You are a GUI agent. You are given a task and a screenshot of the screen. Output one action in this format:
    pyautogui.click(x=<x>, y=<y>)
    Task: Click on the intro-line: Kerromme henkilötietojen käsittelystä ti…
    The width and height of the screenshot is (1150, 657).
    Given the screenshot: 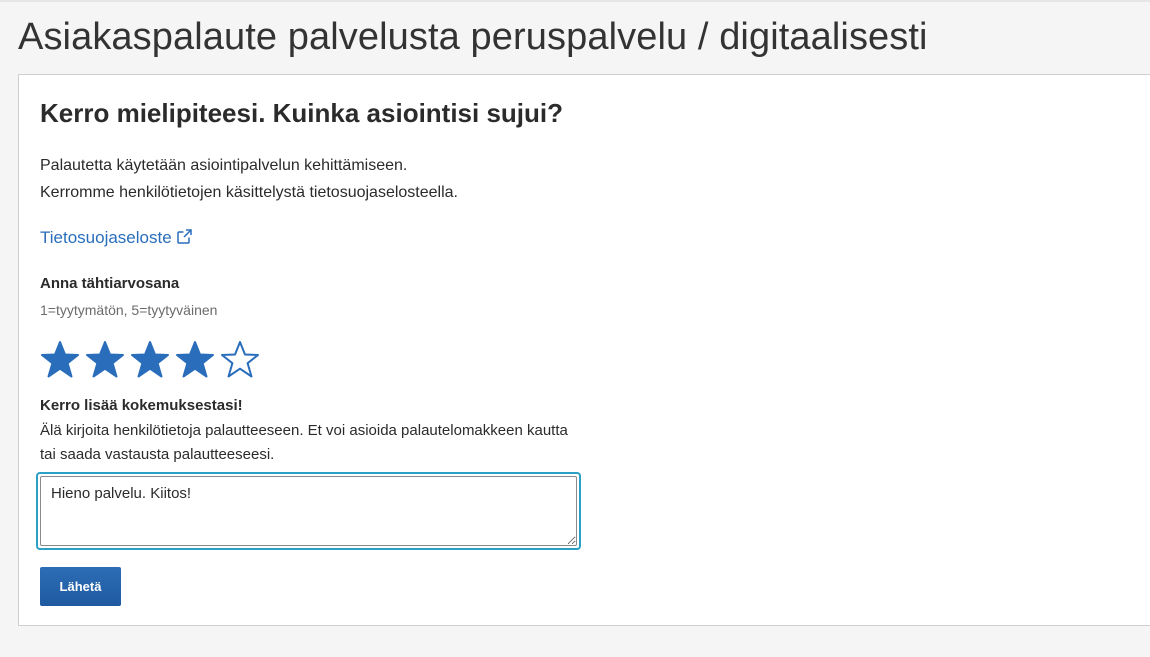 What is the action you would take?
    pyautogui.click(x=249, y=192)
    